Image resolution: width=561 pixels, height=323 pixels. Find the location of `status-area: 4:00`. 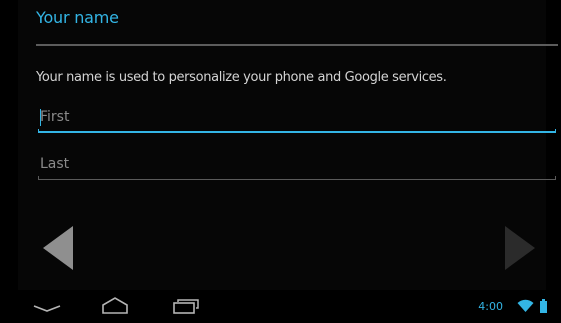

status-area: 4:00 is located at coordinates (512, 306).